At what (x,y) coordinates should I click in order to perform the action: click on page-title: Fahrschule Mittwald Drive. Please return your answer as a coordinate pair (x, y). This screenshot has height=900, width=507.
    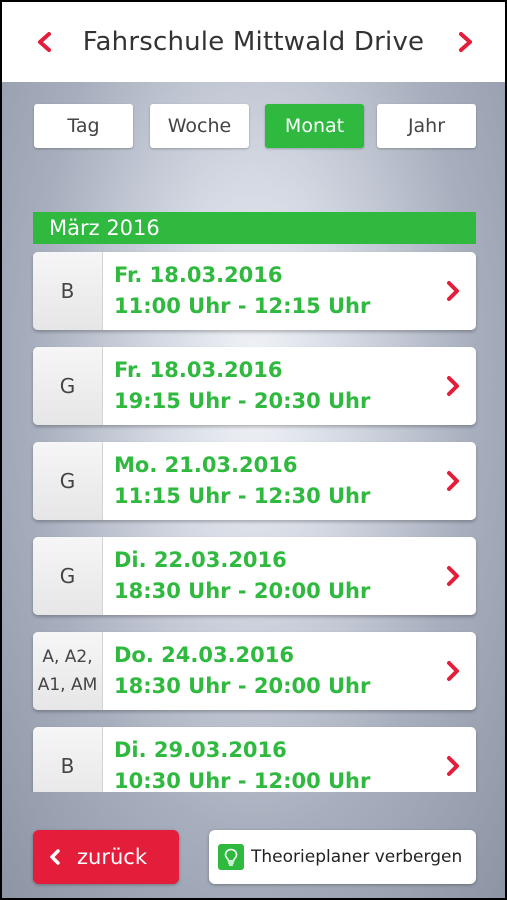
    Looking at the image, I should click on (253, 42).